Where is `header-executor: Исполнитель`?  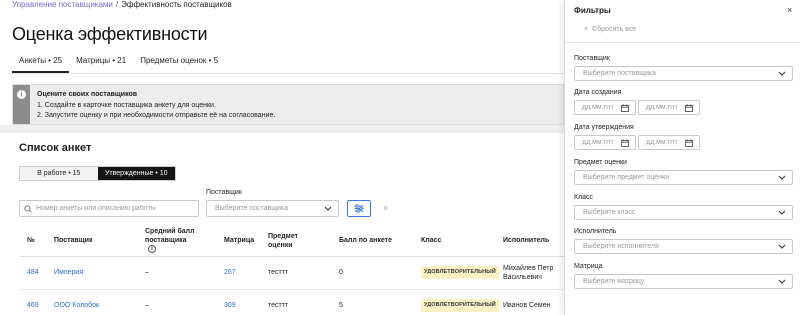
header-executor: Исполнитель is located at coordinates (529, 241).